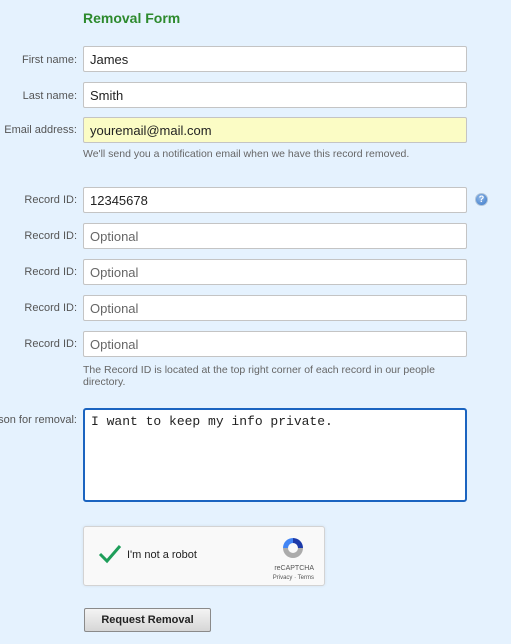 The width and height of the screenshot is (511, 644). Describe the element at coordinates (132, 18) in the screenshot. I see `form-title: Removal Form` at that location.